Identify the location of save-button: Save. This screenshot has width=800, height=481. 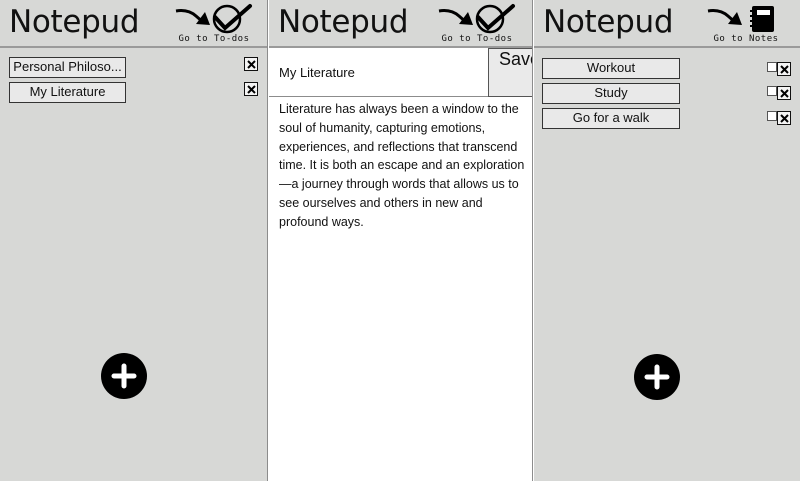
(510, 72).